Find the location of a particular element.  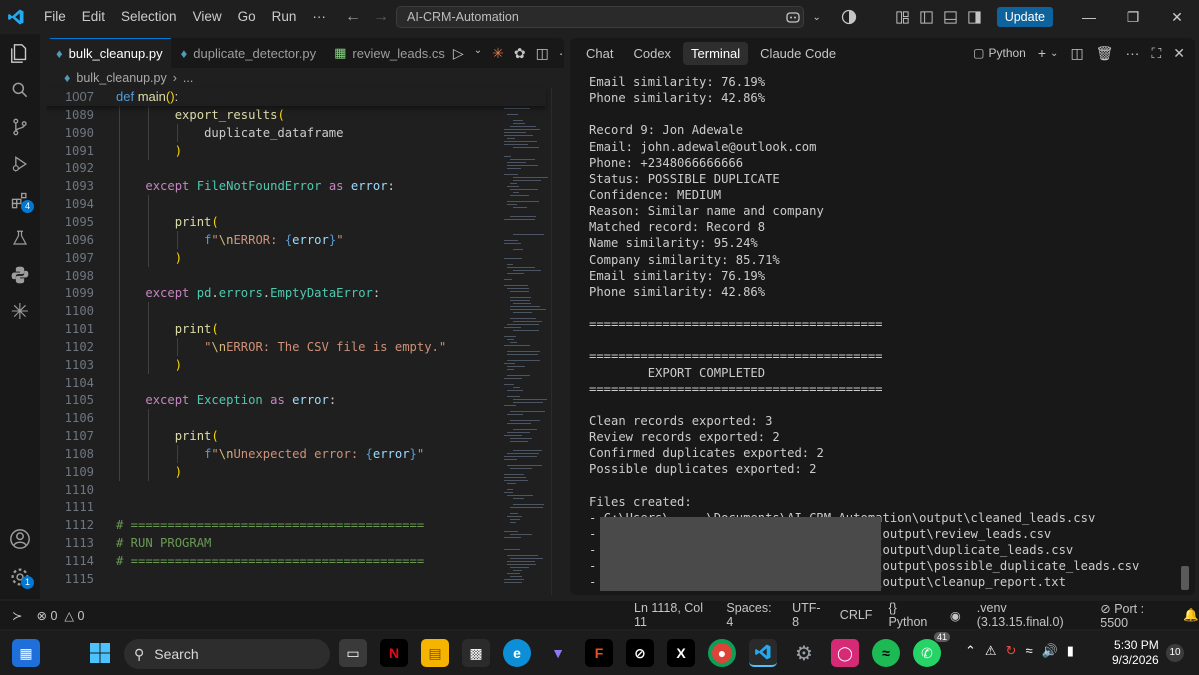

remote-icon: ≻ is located at coordinates (17, 615).